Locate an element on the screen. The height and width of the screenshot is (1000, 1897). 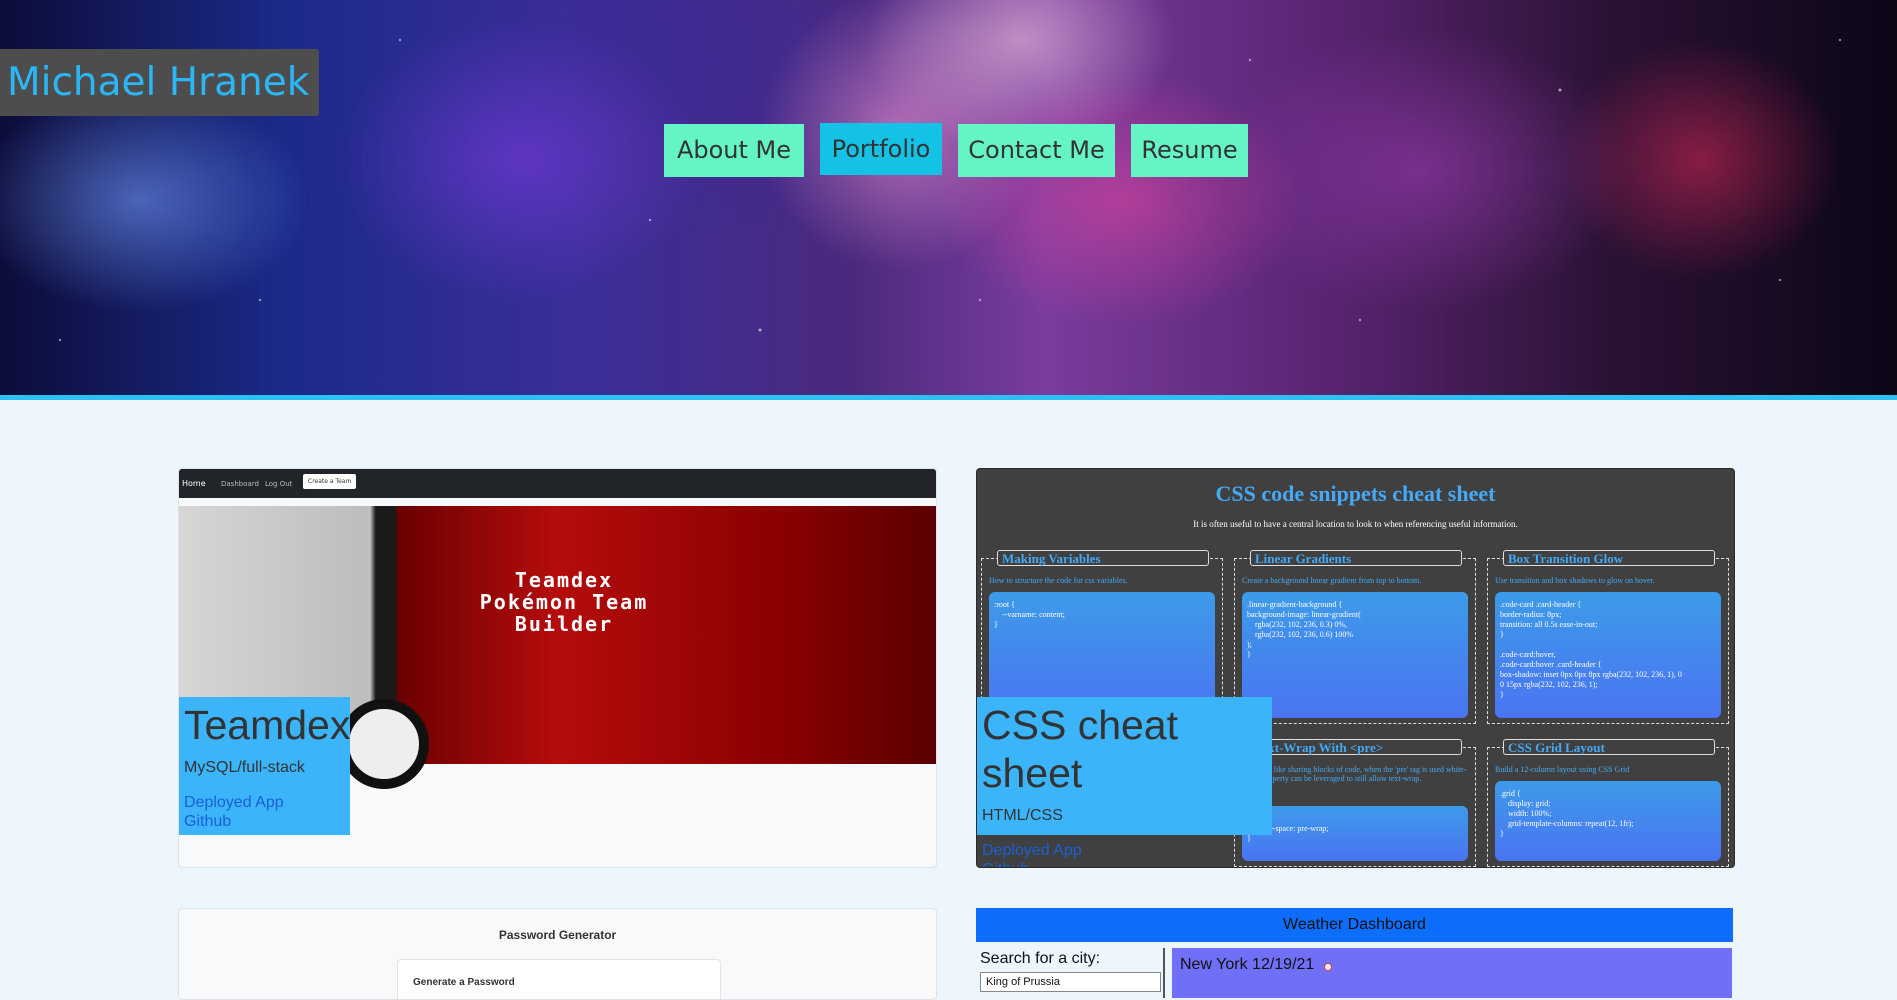
site-title: Michael Hranek is located at coordinates (160, 82).